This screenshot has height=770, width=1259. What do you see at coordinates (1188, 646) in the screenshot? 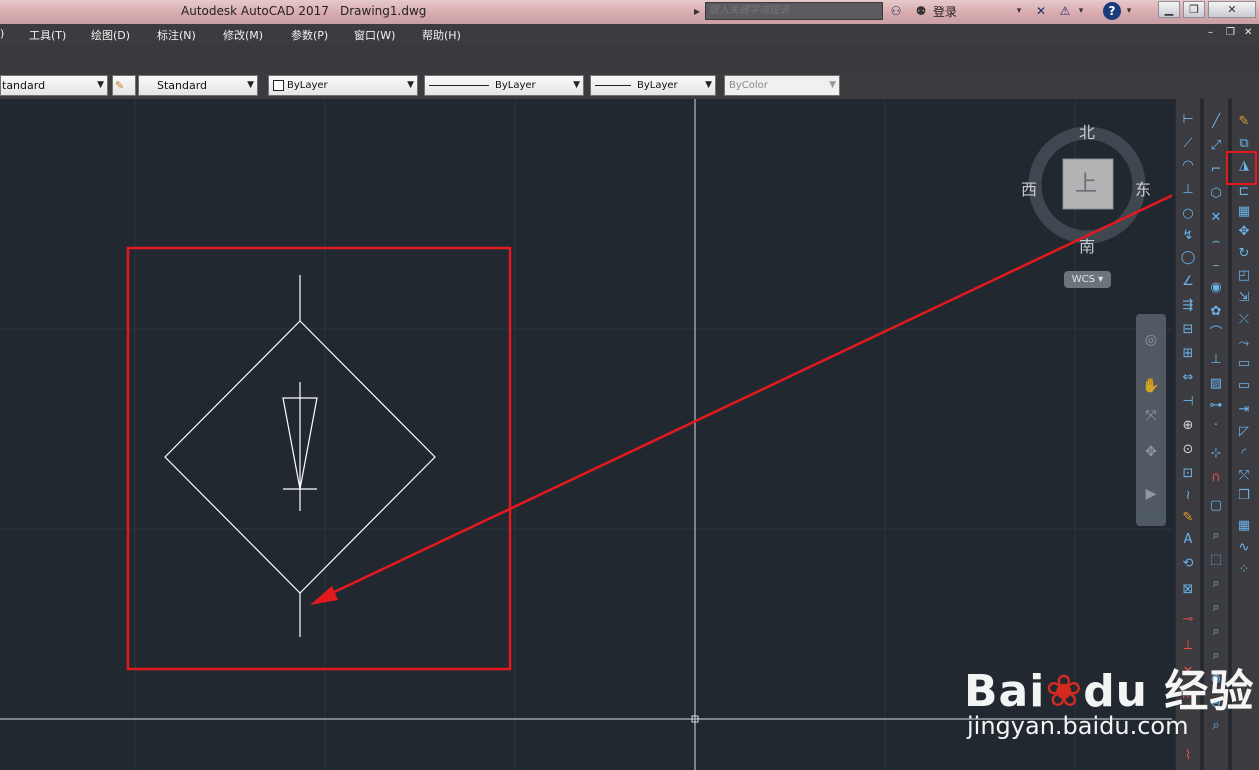
I see `snap-midpoint-icon: ⟂` at bounding box center [1188, 646].